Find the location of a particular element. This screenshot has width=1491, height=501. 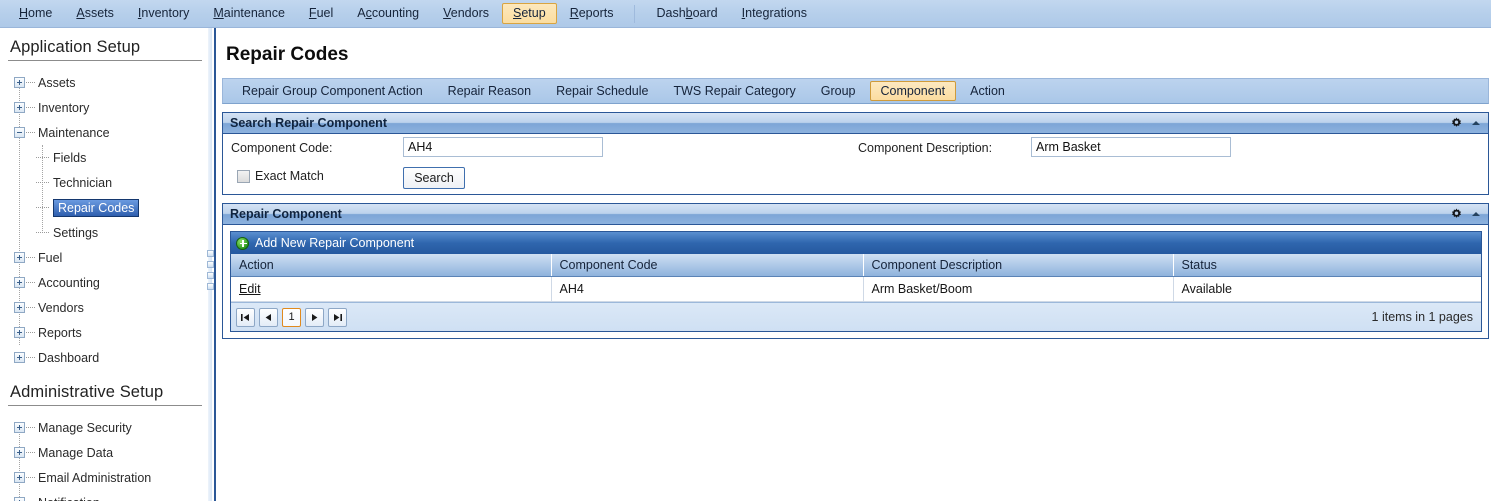

search-button: Search is located at coordinates (434, 178).